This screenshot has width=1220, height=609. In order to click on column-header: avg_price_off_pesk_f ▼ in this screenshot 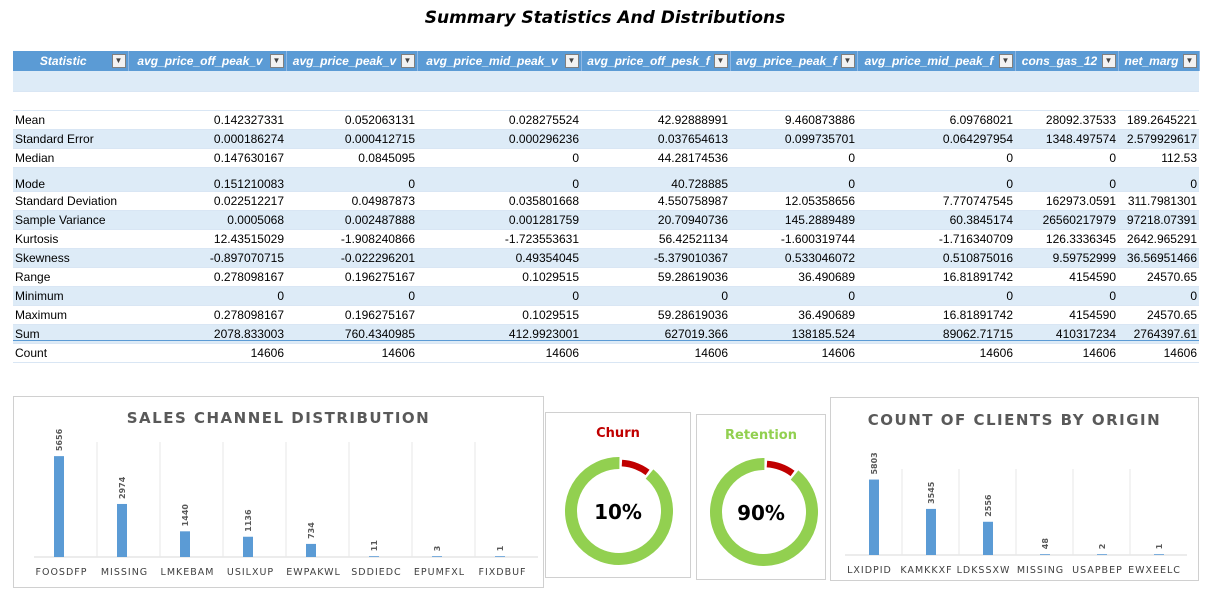, I will do `click(656, 61)`.